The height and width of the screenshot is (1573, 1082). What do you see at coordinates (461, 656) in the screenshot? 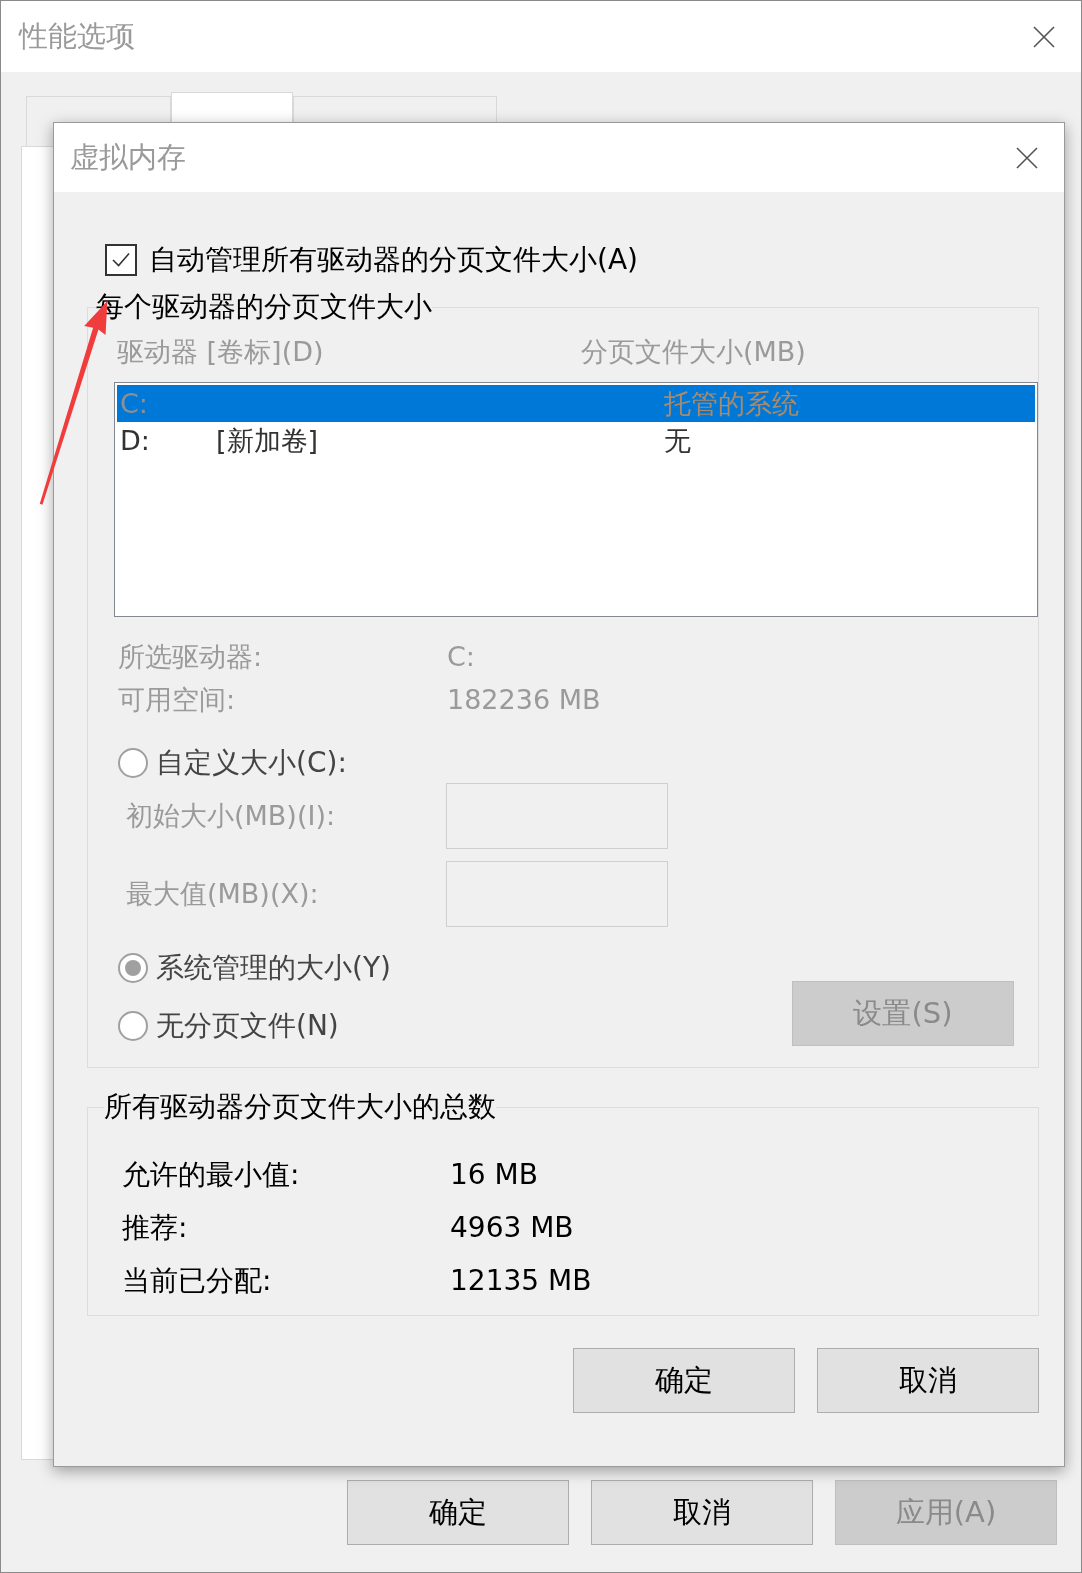
I see `info-value: C:` at bounding box center [461, 656].